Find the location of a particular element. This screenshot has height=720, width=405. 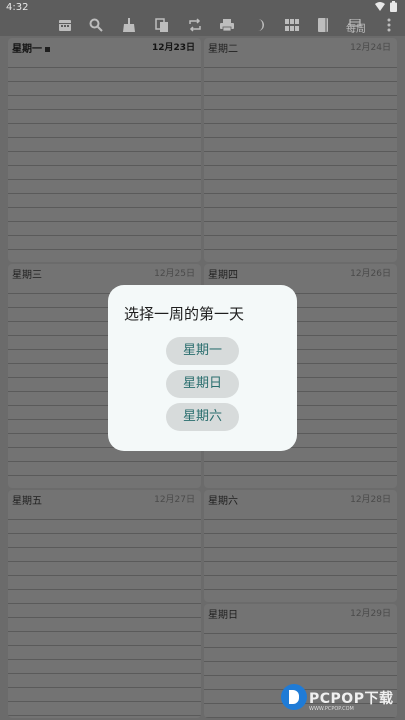

option-monday-button: 星期一 is located at coordinates (202, 351).